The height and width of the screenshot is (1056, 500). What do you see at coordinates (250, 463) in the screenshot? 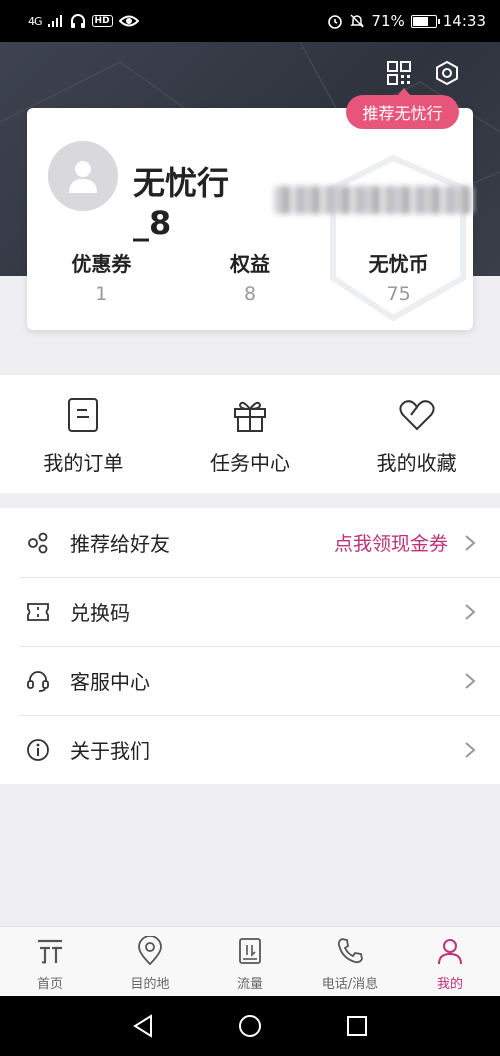
I see `quick-action-label: 任务中心` at bounding box center [250, 463].